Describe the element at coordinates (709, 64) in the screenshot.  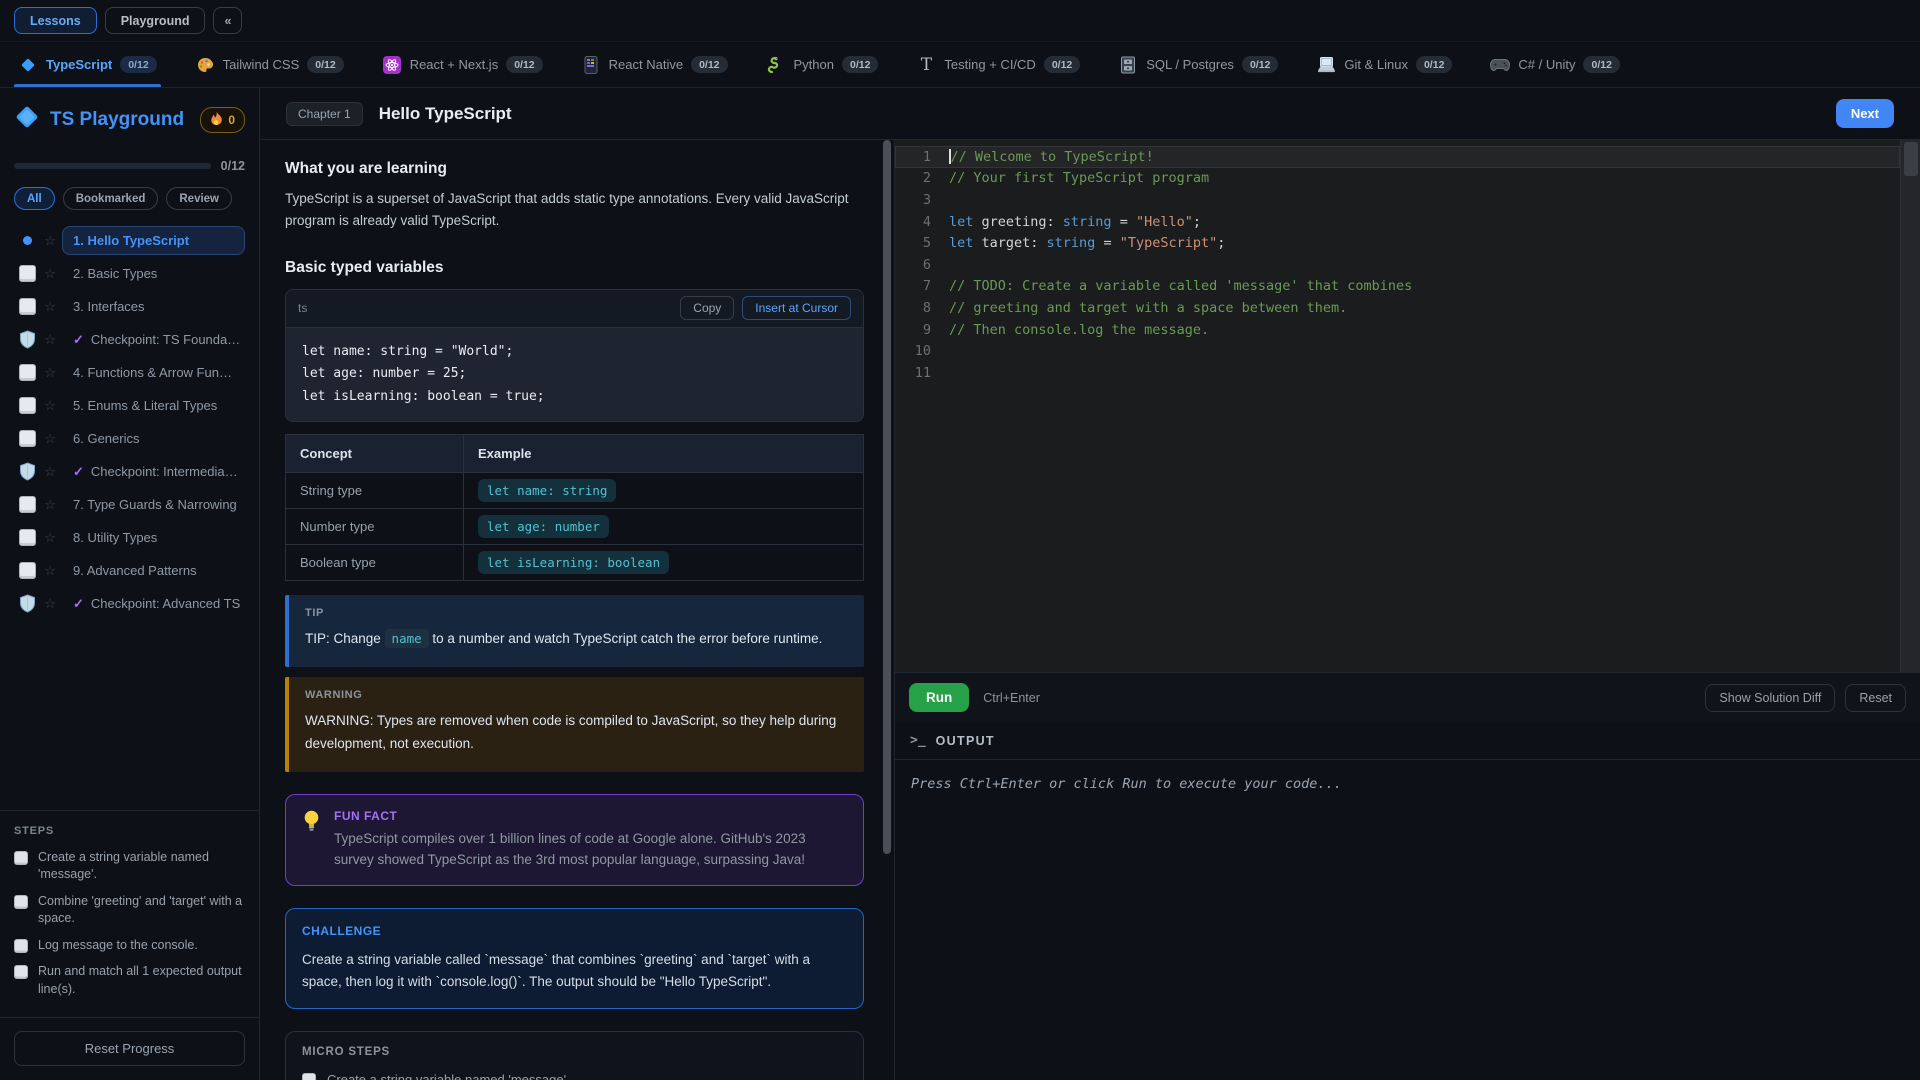
I see `track-count-badge: 0/12` at that location.